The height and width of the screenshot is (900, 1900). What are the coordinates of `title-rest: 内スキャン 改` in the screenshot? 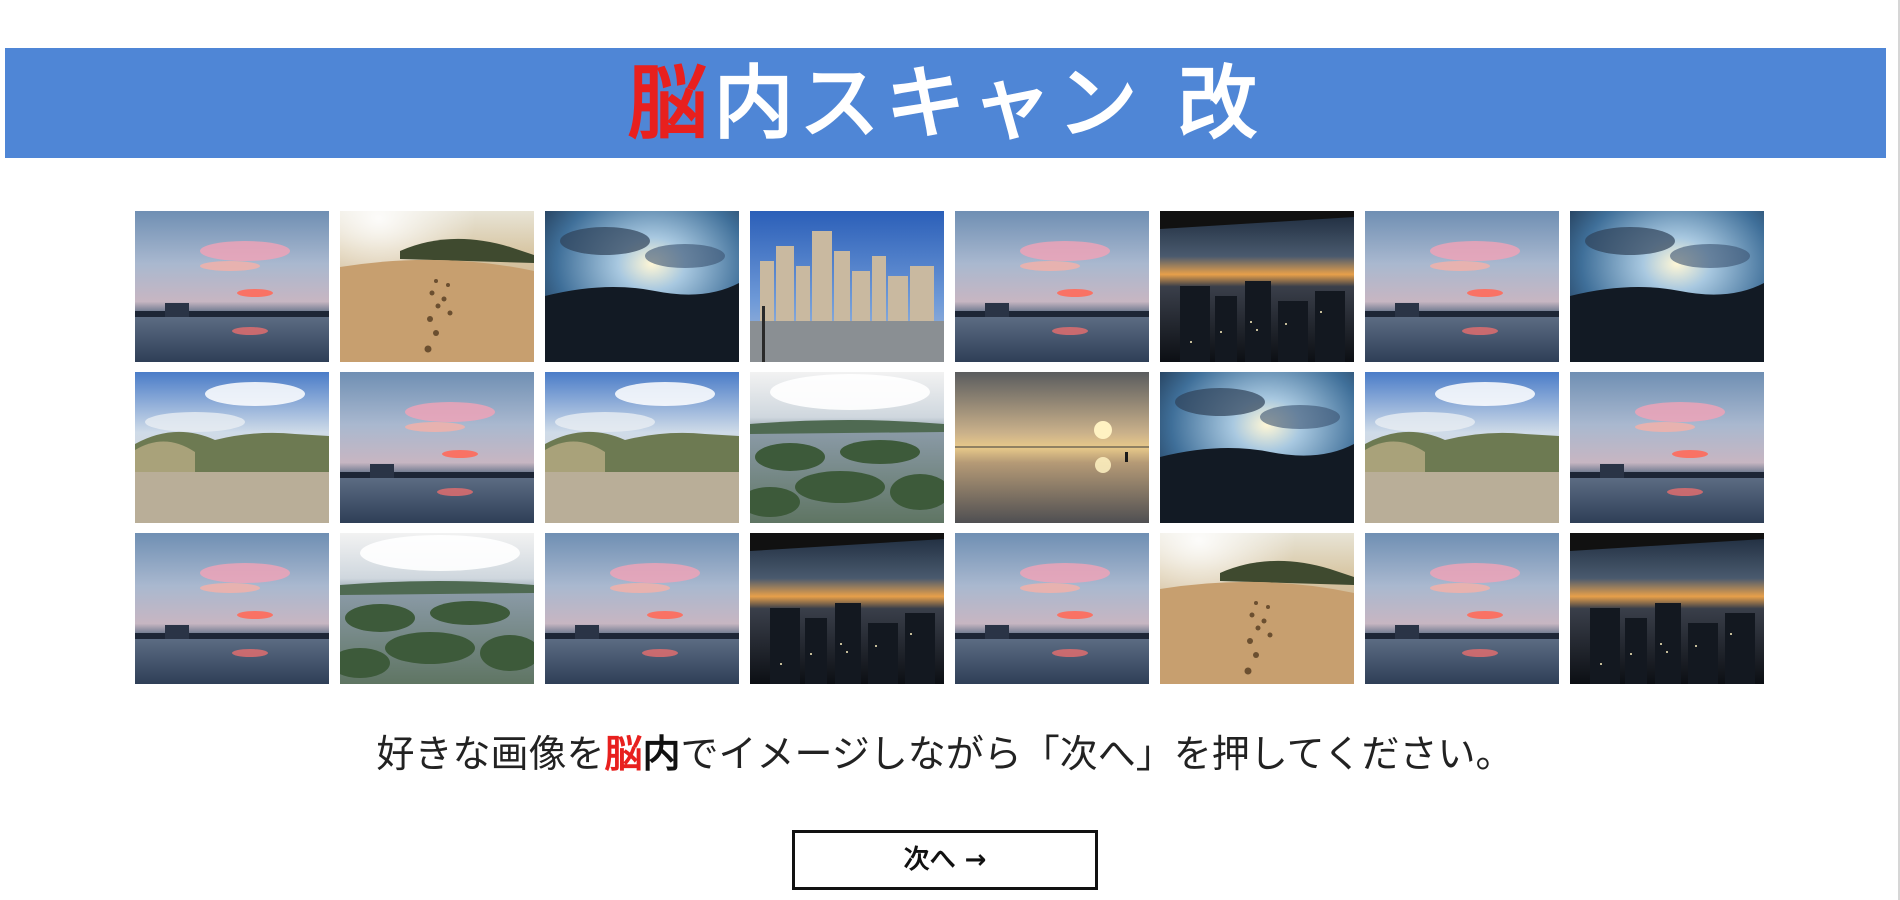 It's located at (988, 103).